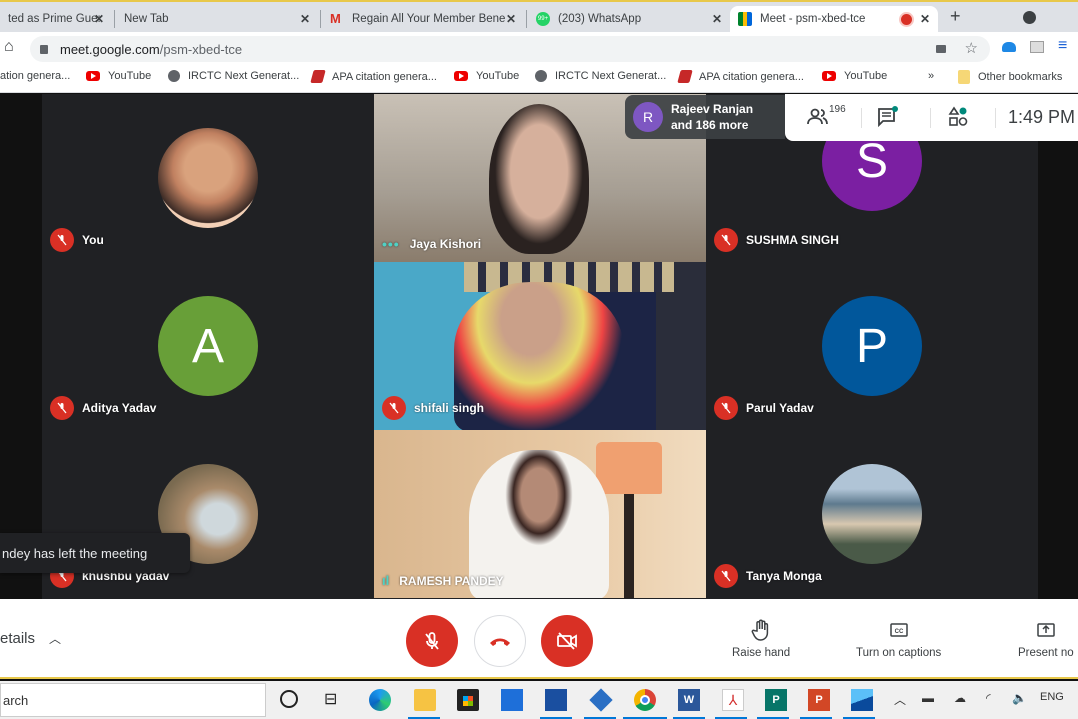 The image size is (1078, 719). I want to click on recording-indicator-icon, so click(906, 19).